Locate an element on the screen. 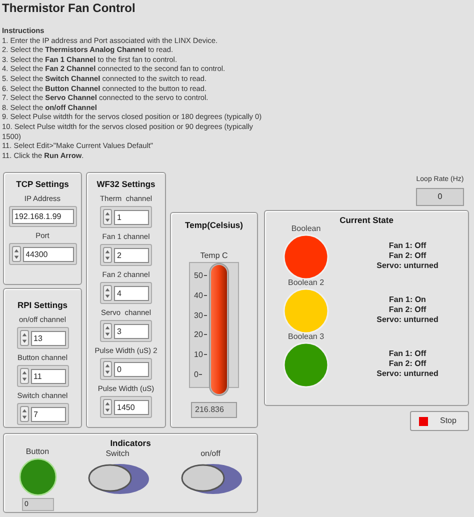 This screenshot has height=517, width=474. panel-title: TCP Settings is located at coordinates (42, 184).